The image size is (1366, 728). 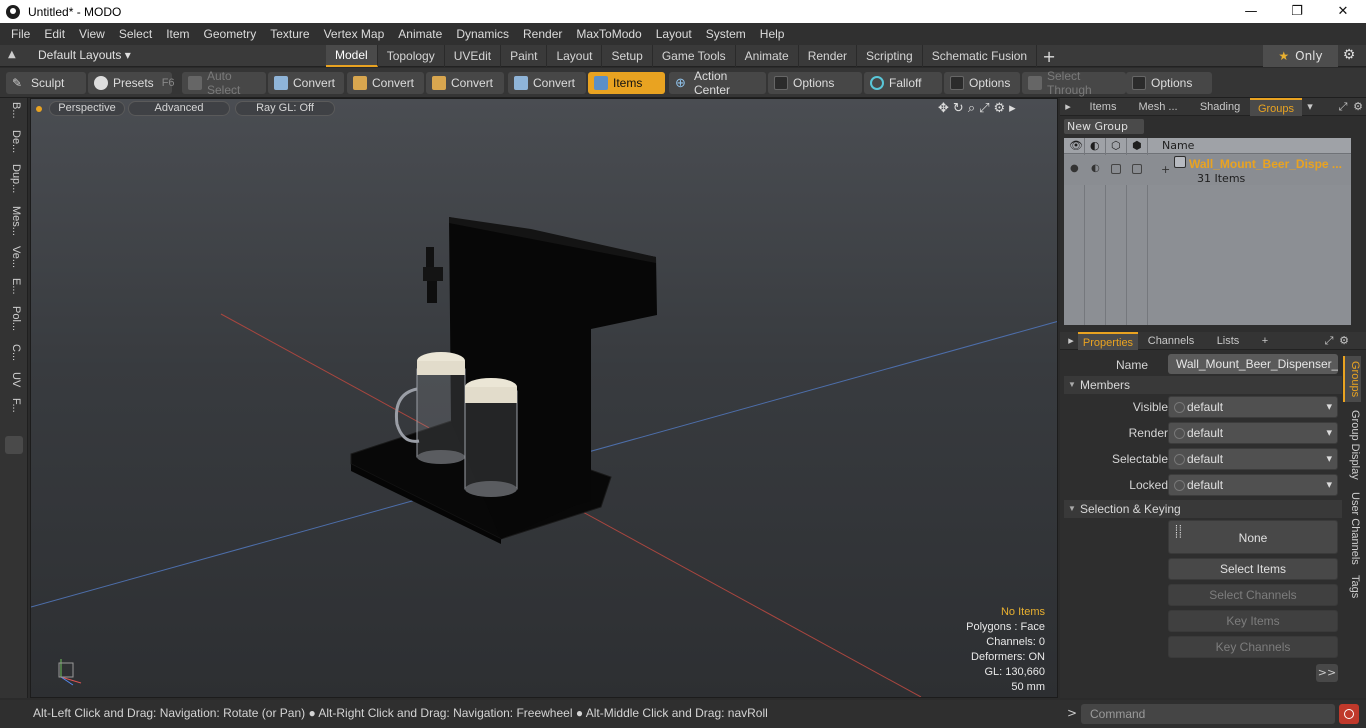 I want to click on tab-paint: Paint, so click(x=524, y=56).